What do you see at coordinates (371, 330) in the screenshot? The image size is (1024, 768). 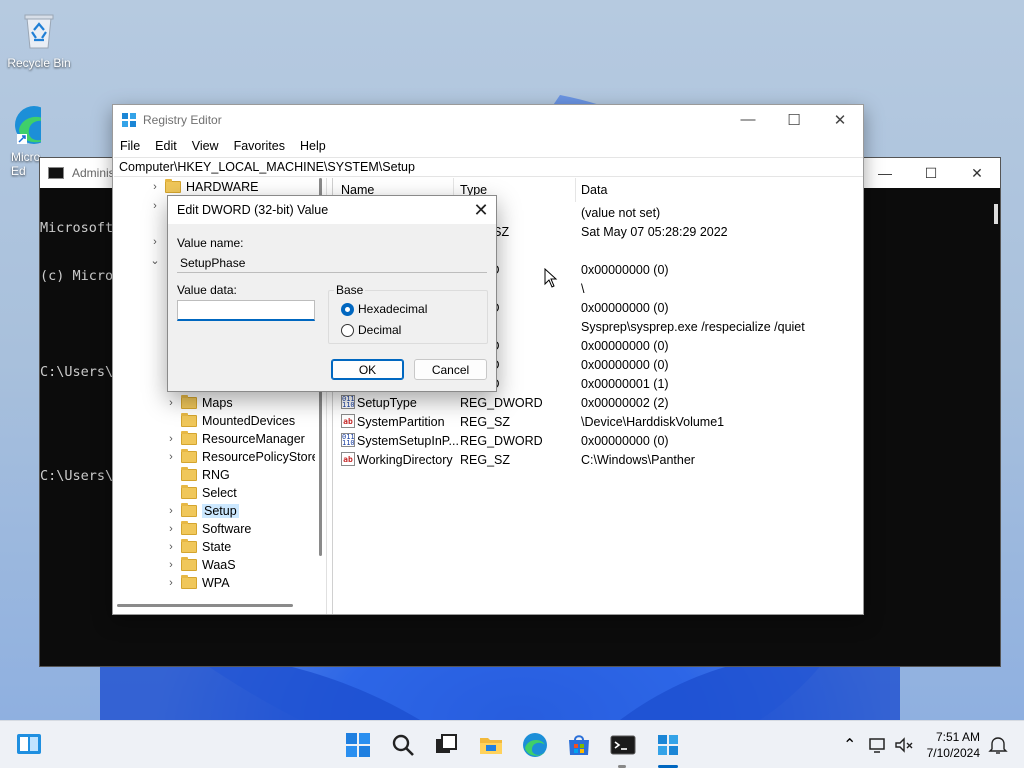 I see `radio-decimal: Decimal` at bounding box center [371, 330].